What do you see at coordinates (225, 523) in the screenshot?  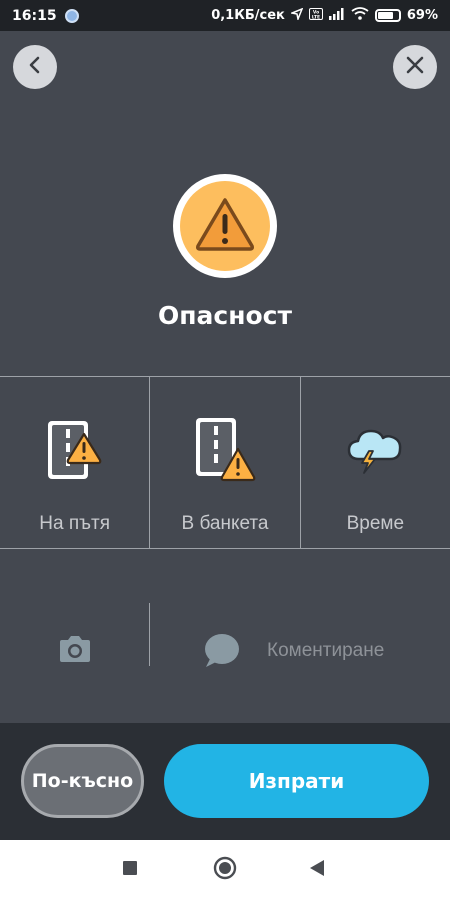 I see `category-label: В банкета` at bounding box center [225, 523].